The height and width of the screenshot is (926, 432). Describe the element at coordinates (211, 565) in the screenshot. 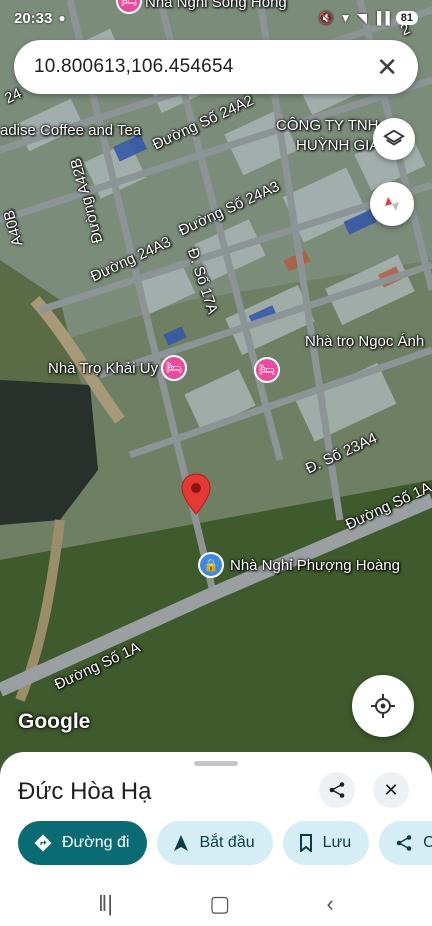

I see `hotel-pin-icon: 🔒` at that location.